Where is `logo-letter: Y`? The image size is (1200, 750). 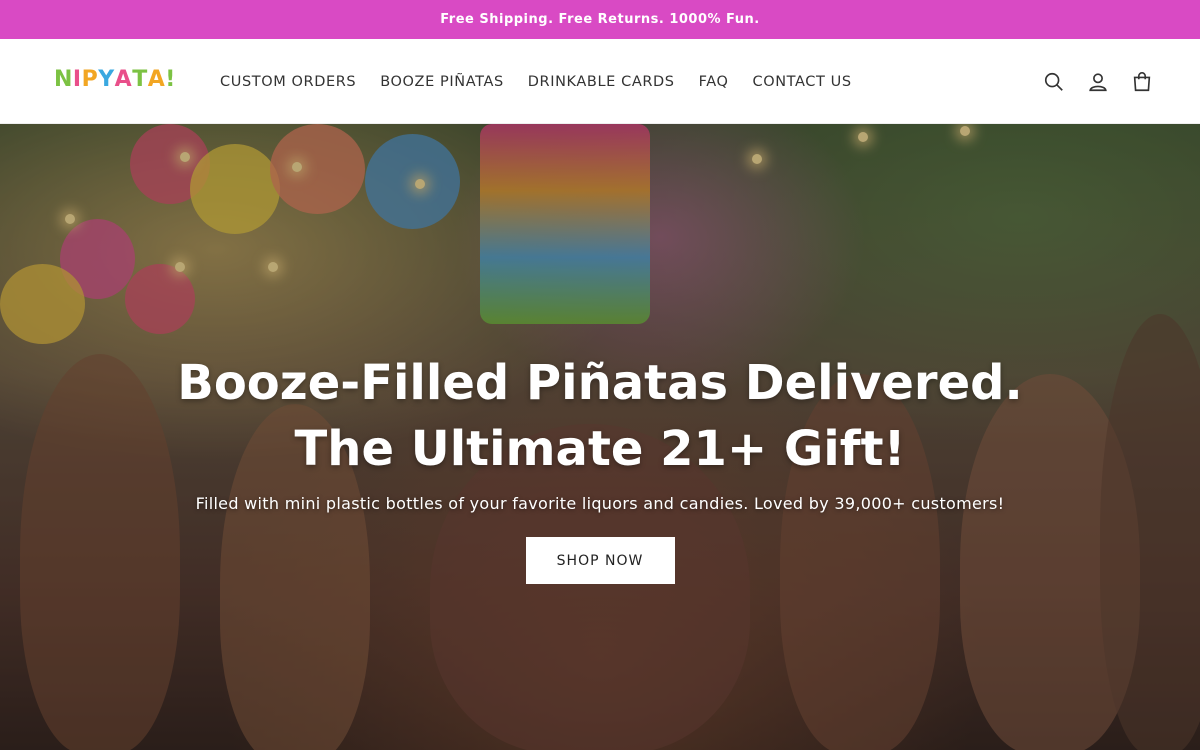 logo-letter: Y is located at coordinates (106, 79).